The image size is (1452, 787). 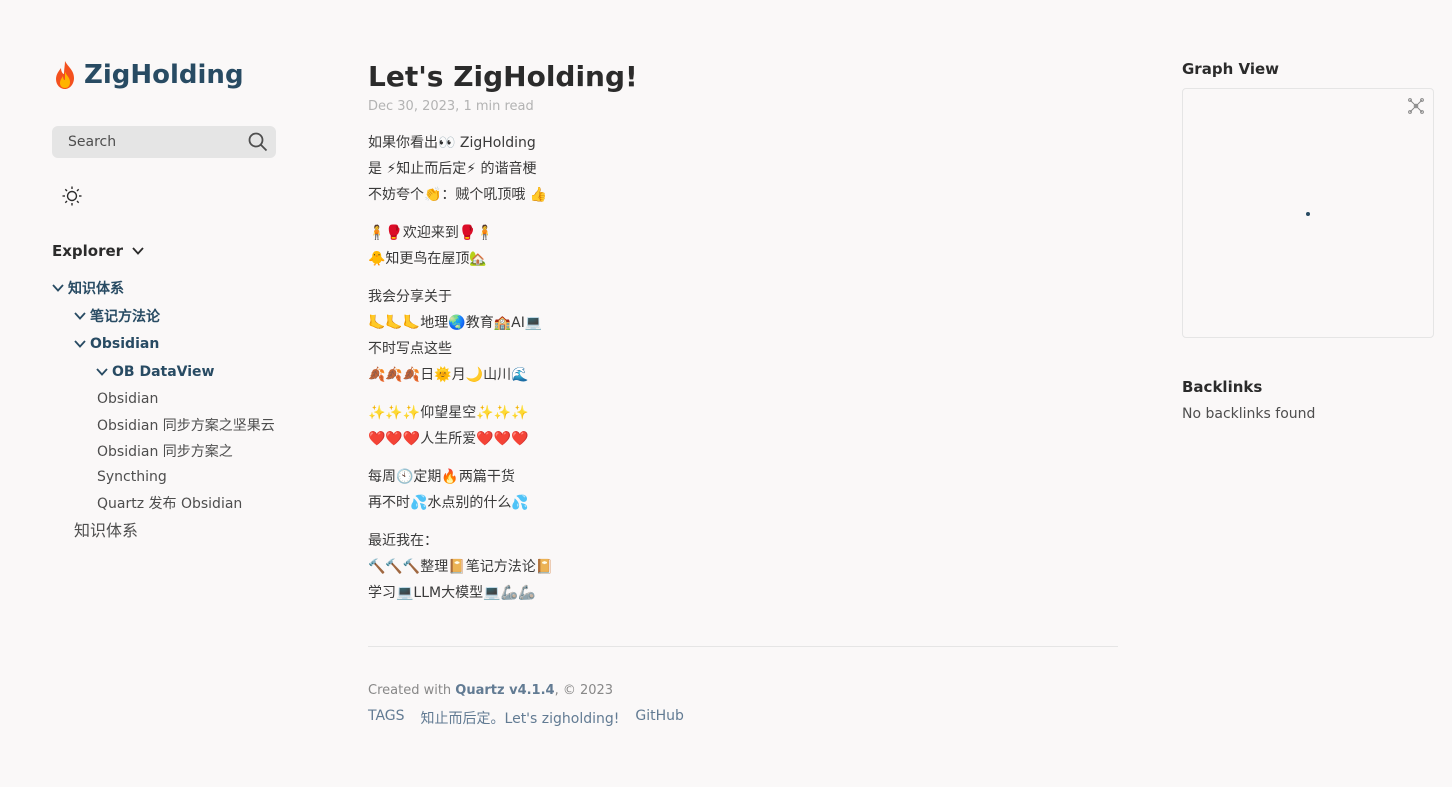 I want to click on right-sidebar: Graph View Backlinks No backlinks found, so click(x=1308, y=241).